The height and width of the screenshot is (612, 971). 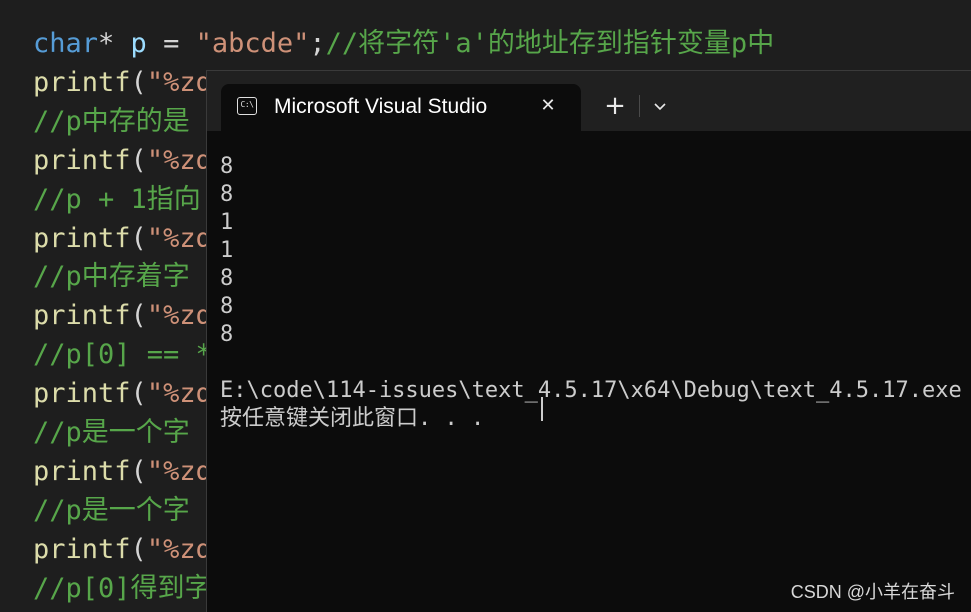 I want to click on plus-icon: +, so click(x=615, y=106).